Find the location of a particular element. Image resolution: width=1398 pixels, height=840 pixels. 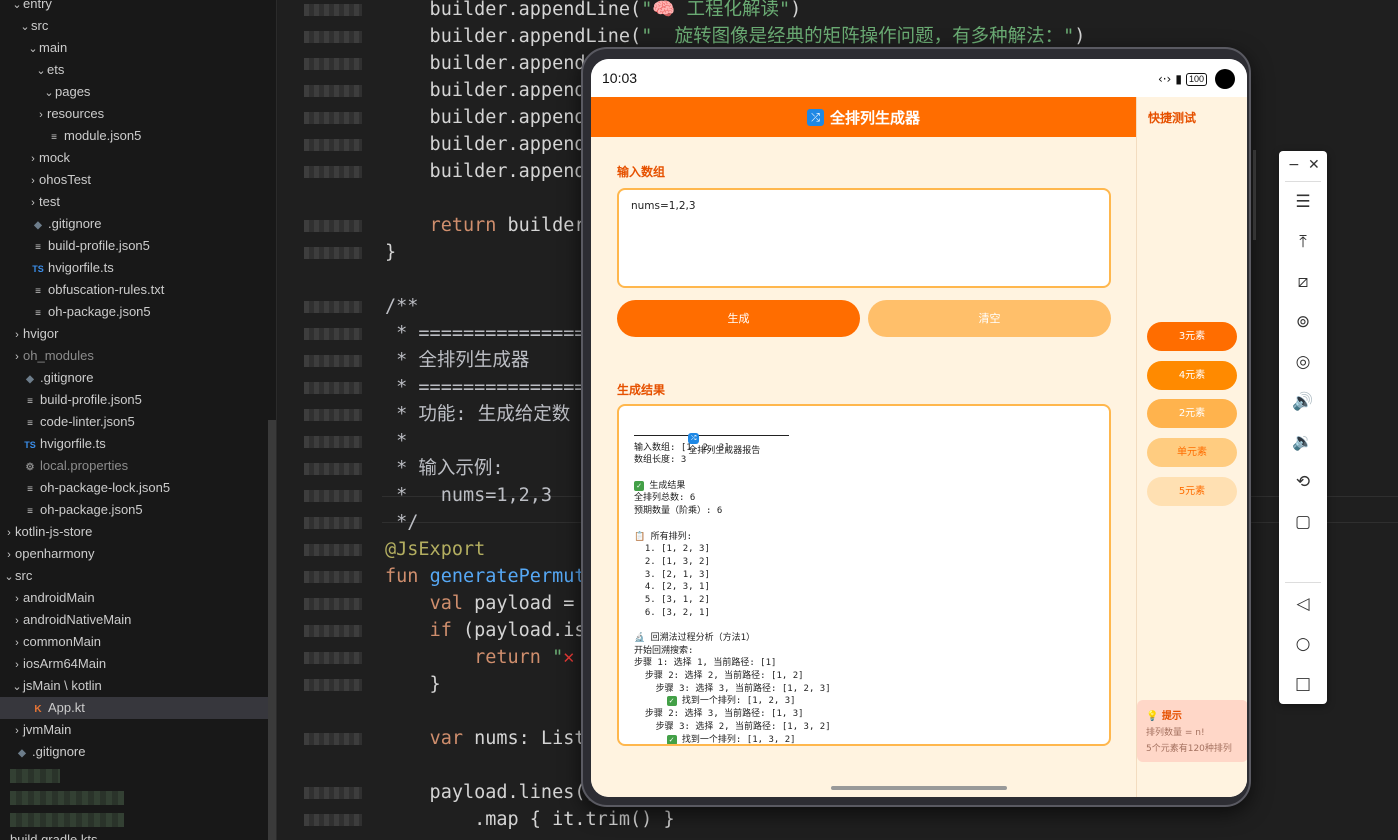

tree-item: ≡ code-linter.json5 is located at coordinates (138, 422).